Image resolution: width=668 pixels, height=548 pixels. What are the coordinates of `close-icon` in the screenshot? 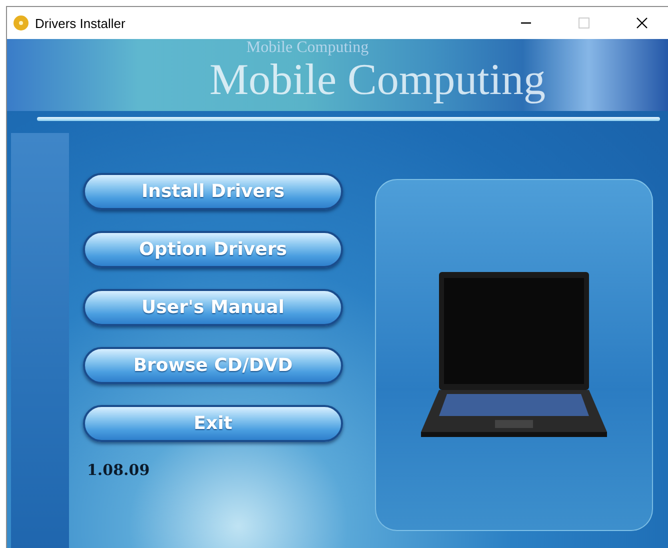 It's located at (642, 23).